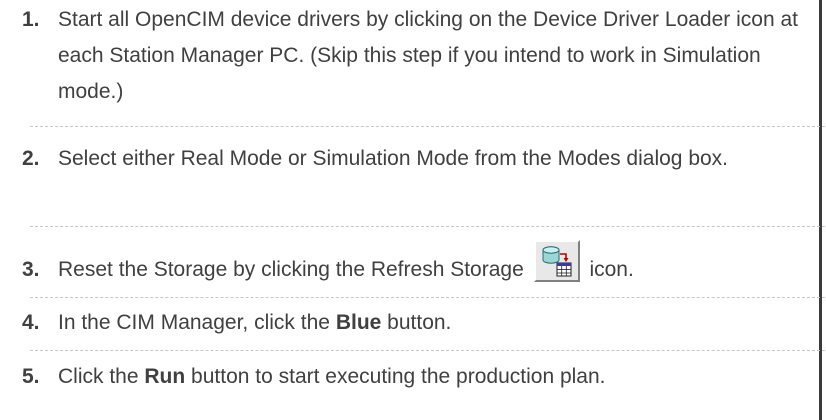 The image size is (826, 420). I want to click on step-text-after: button., so click(419, 322).